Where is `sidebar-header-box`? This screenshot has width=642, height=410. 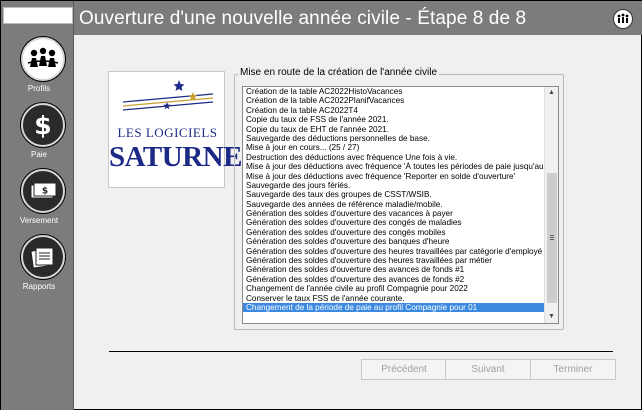 sidebar-header-box is located at coordinates (38, 15).